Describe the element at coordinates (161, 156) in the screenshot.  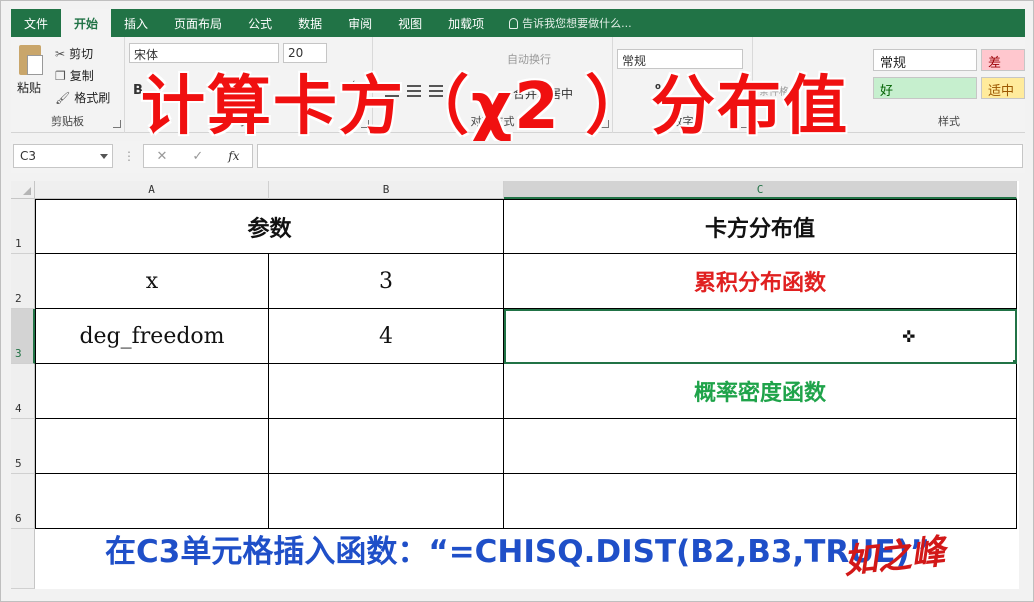
I see `cancel-icon: ✕` at that location.